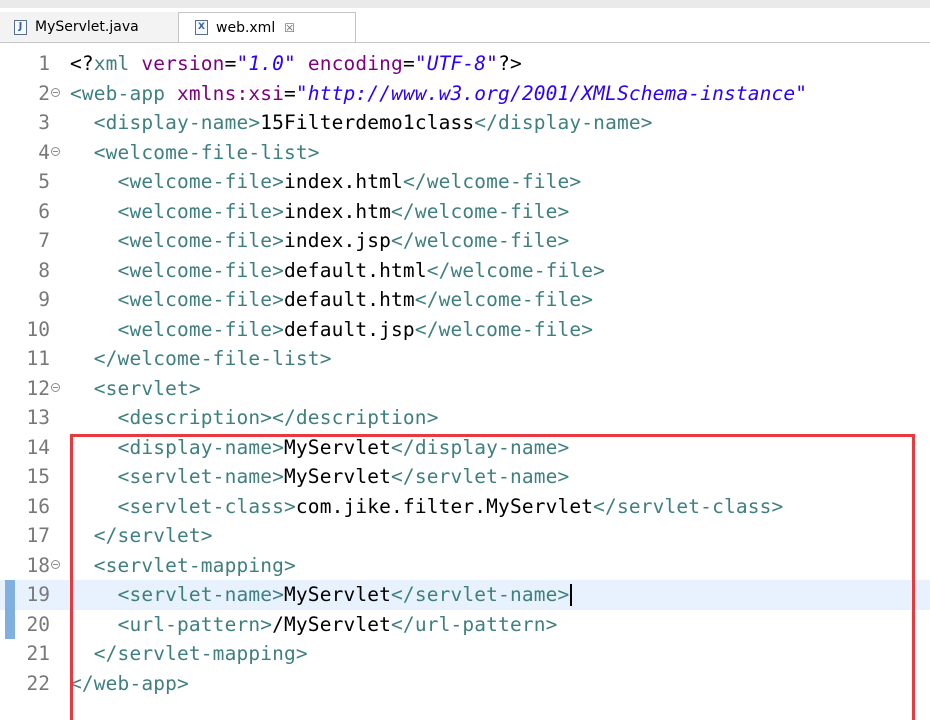 The image size is (930, 720). Describe the element at coordinates (183, 565) in the screenshot. I see `code-text: <servlet-mapping>` at that location.